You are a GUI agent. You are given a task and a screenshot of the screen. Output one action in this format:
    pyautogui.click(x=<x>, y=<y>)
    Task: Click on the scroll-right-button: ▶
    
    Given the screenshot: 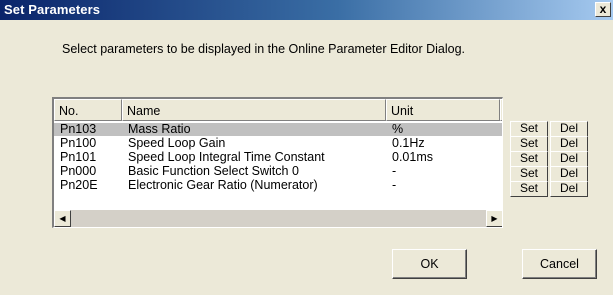 What is the action you would take?
    pyautogui.click(x=494, y=218)
    